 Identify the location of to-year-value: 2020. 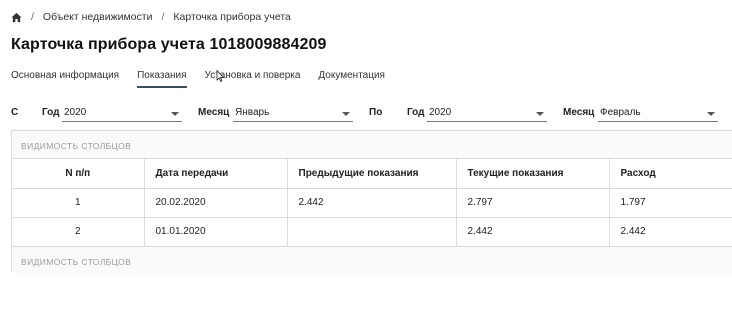
(440, 112).